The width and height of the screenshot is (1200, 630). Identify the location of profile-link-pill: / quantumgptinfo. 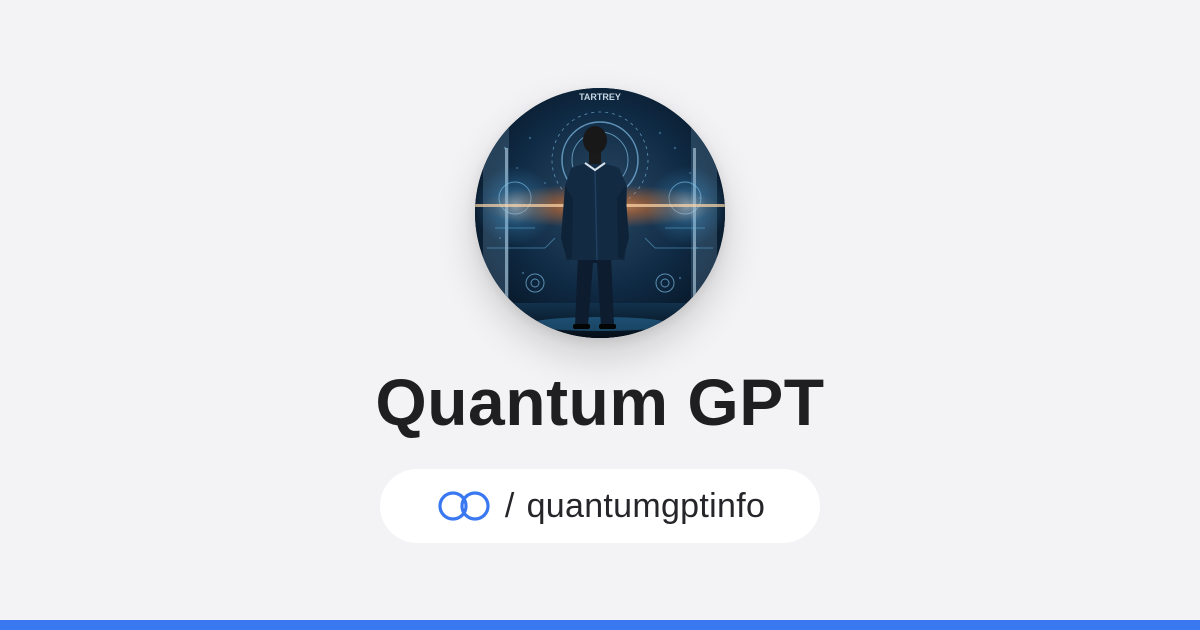
(600, 506).